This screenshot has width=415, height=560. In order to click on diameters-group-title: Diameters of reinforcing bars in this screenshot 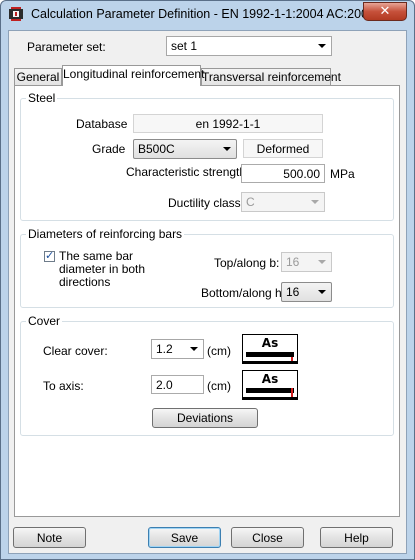, I will do `click(105, 234)`.